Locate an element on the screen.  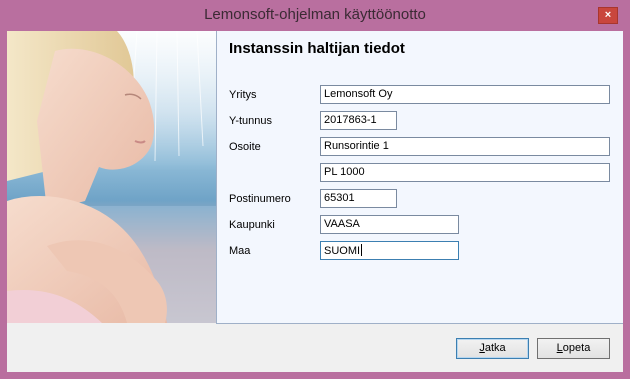
close-button: × is located at coordinates (608, 15).